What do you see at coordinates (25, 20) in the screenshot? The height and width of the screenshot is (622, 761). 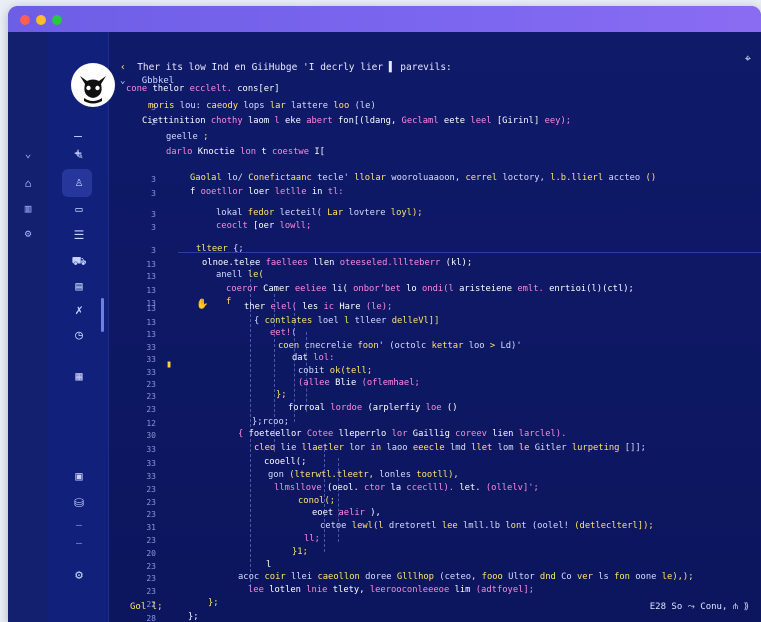 I see `close-window-button` at bounding box center [25, 20].